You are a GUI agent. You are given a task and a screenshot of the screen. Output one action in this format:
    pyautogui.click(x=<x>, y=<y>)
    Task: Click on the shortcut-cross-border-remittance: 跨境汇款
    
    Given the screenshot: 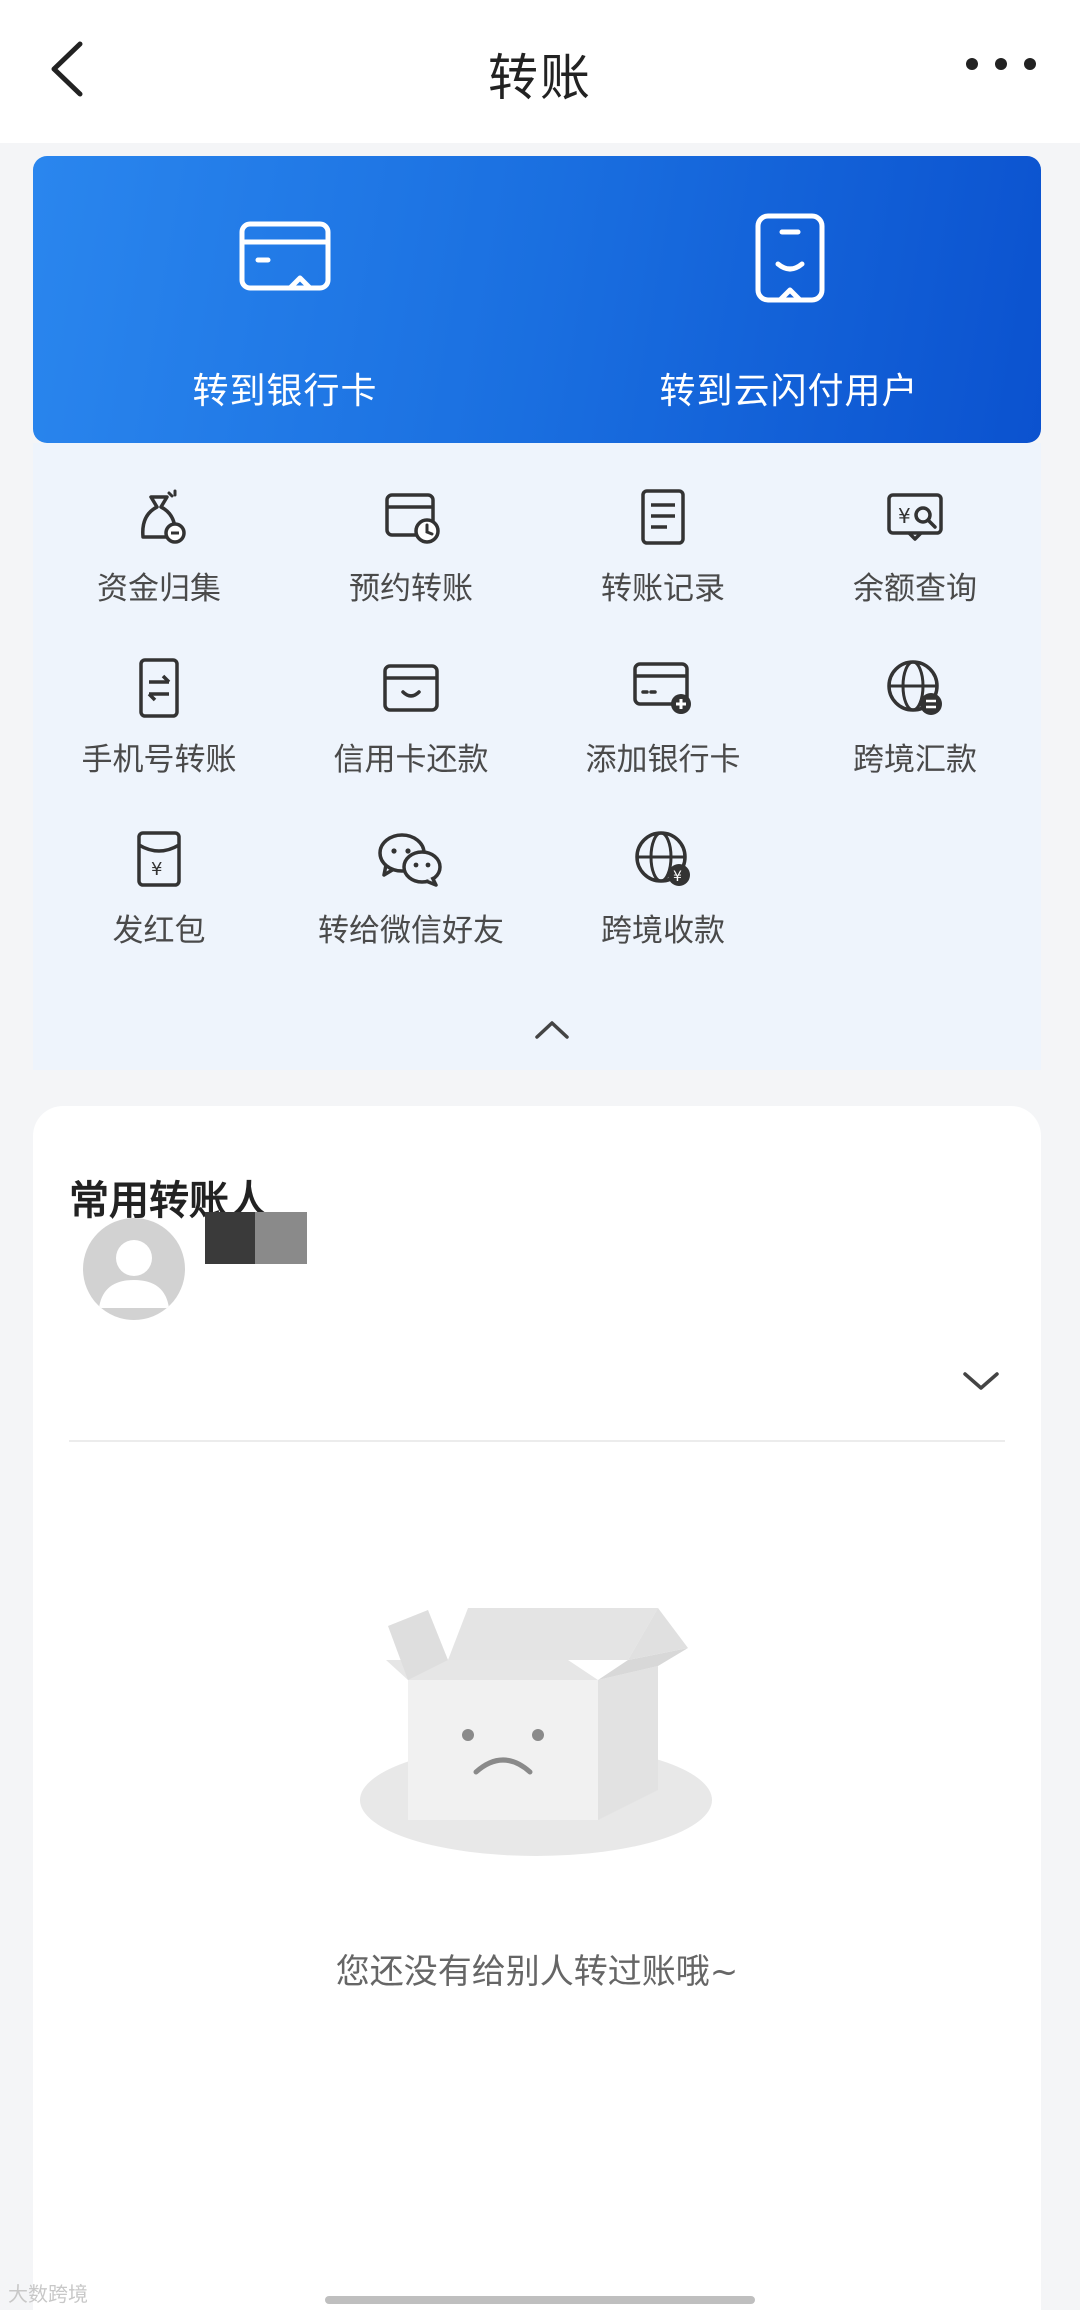 What is the action you would take?
    pyautogui.click(x=915, y=738)
    